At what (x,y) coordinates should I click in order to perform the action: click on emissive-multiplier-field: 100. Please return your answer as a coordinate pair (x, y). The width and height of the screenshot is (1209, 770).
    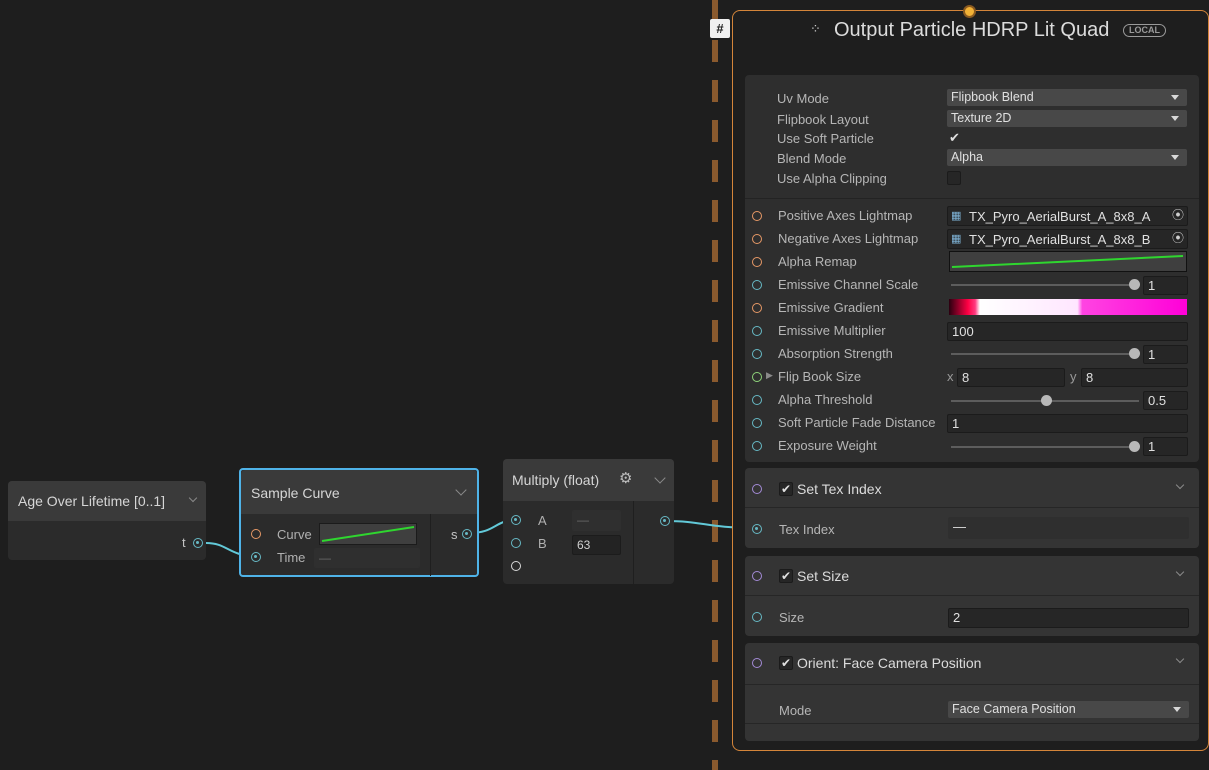
    Looking at the image, I should click on (1067, 331).